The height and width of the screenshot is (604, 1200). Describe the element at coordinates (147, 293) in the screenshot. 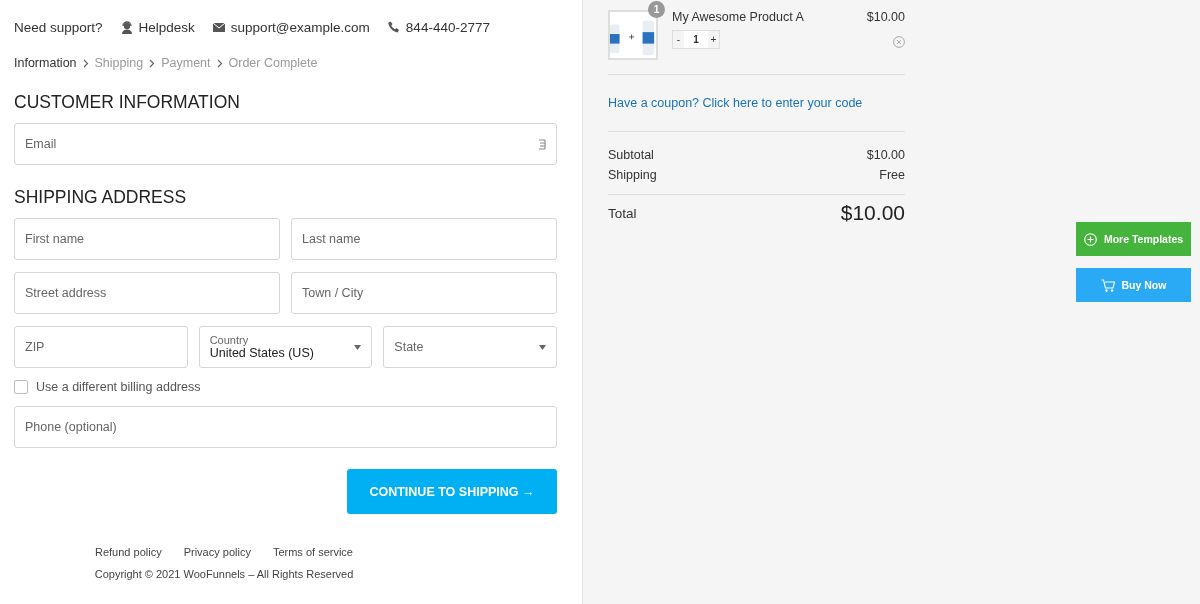

I see `text-field: Street address` at that location.